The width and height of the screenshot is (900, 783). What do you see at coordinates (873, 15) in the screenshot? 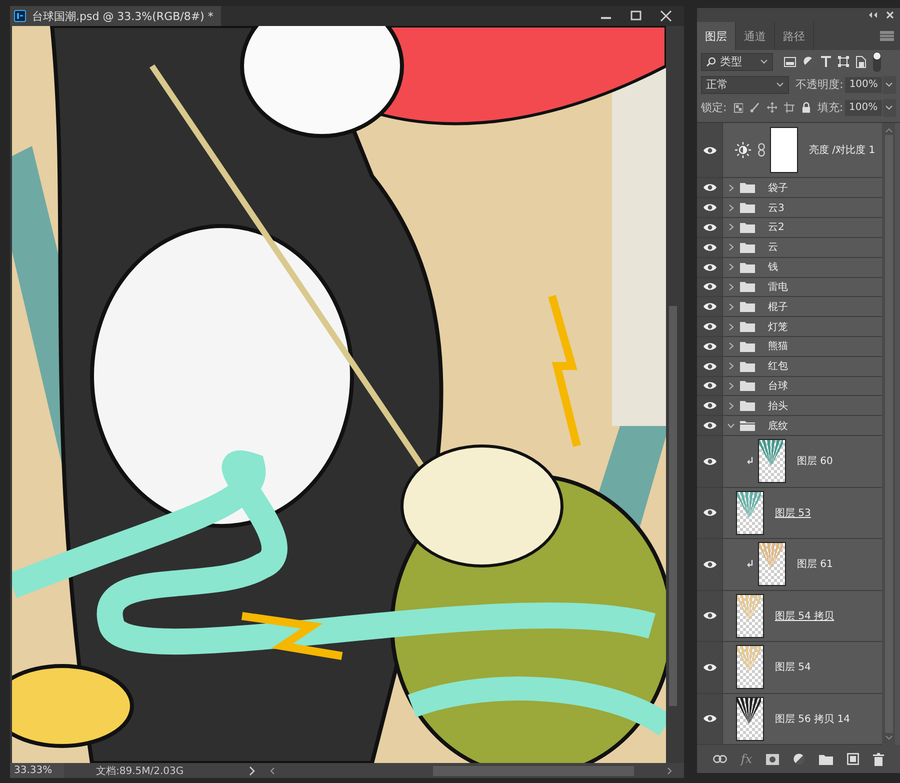
I see `collapse-icon` at bounding box center [873, 15].